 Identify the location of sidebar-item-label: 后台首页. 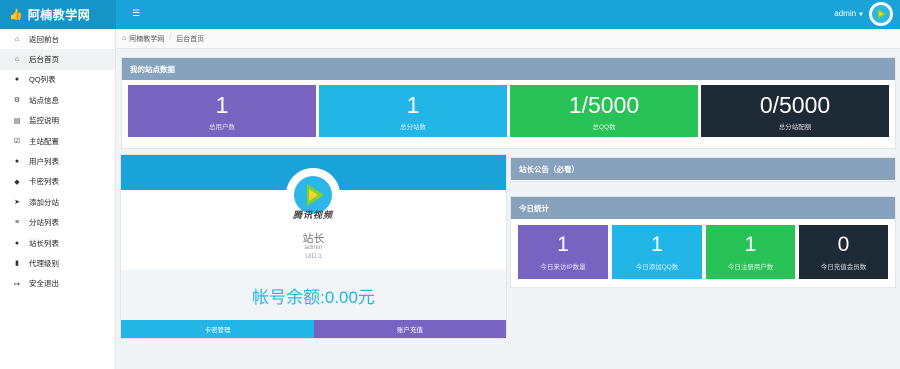
(44, 60).